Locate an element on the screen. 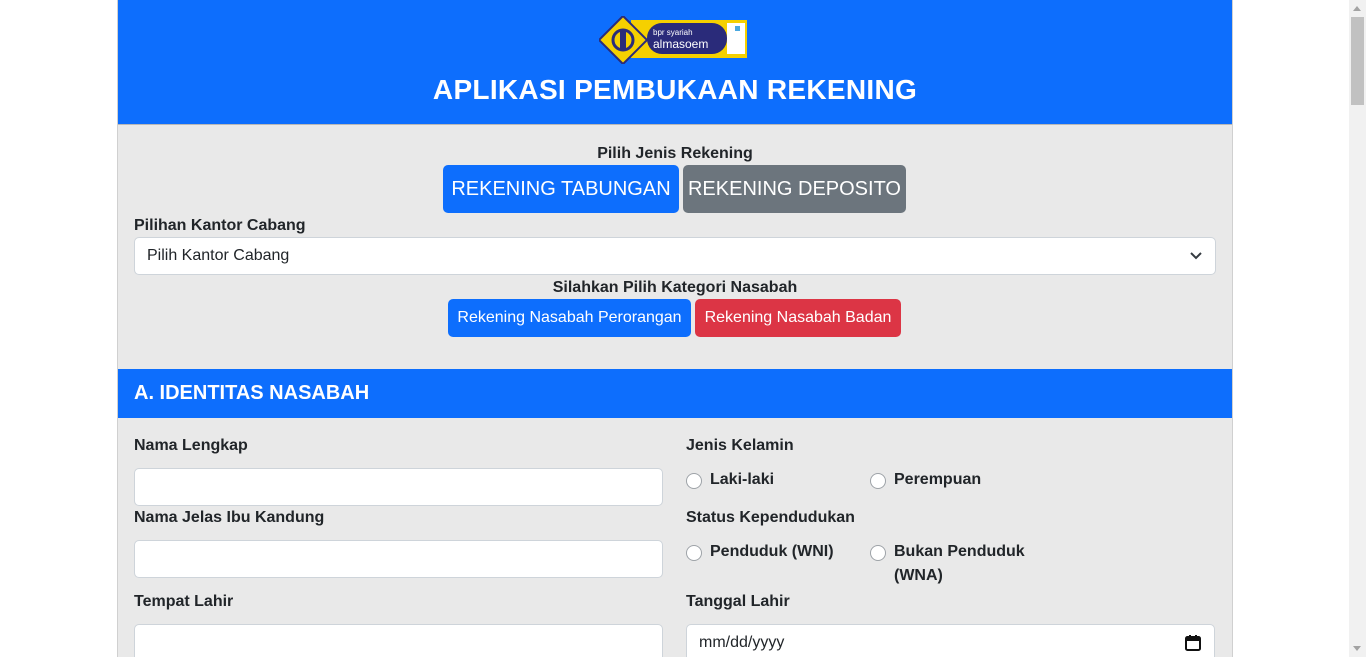 Image resolution: width=1366 pixels, height=657 pixels. branch-label: Pilihan Kantor Cabang is located at coordinates (220, 225).